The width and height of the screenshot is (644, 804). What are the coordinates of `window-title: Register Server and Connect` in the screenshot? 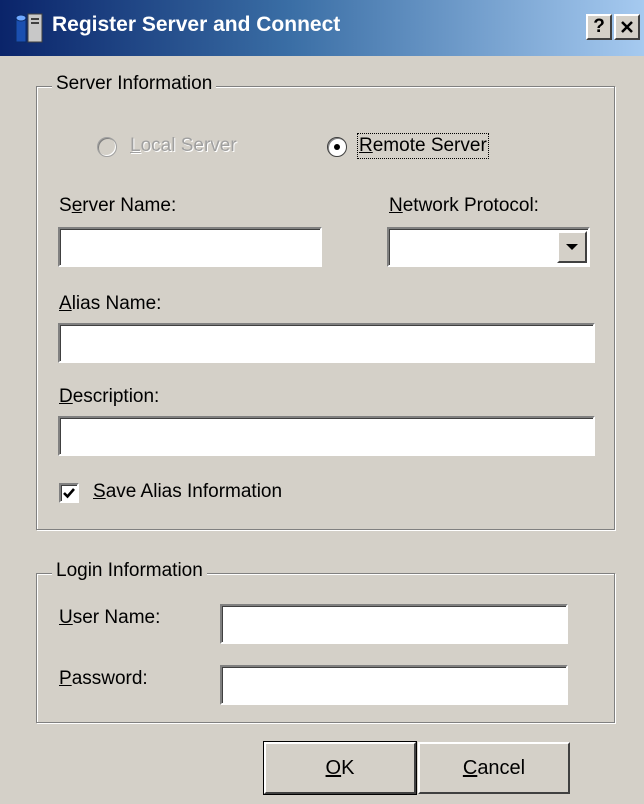 It's located at (196, 24).